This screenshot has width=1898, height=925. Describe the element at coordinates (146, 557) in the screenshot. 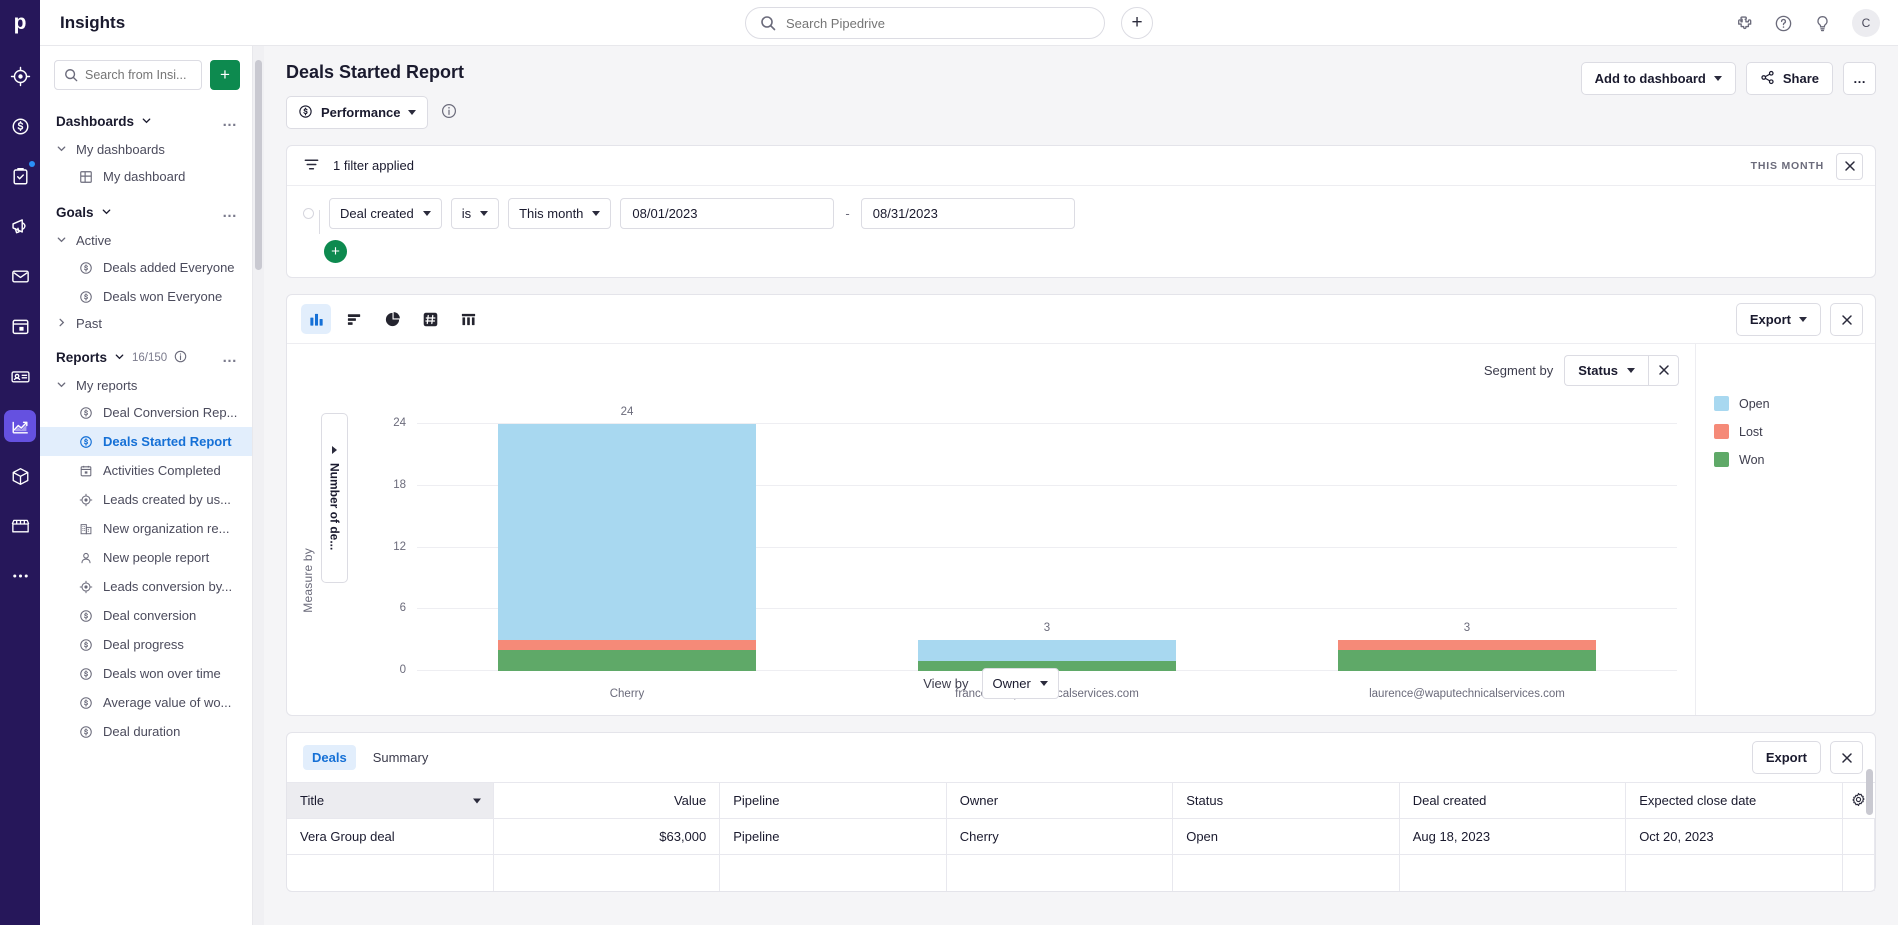

I see `sidebar-item-new-people-report: New people report` at that location.